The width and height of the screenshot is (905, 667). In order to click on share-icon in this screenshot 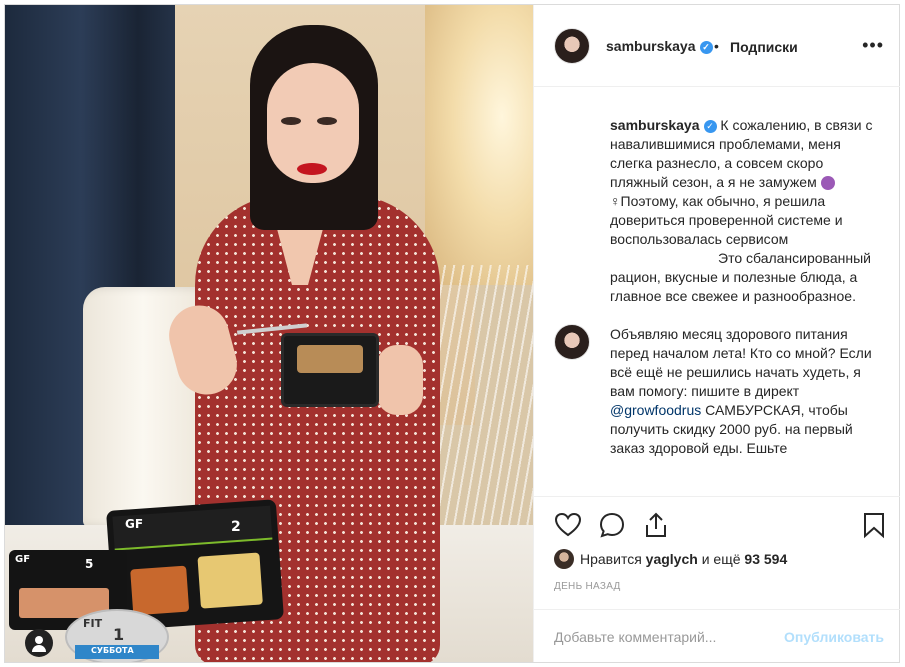, I will do `click(656, 525)`.